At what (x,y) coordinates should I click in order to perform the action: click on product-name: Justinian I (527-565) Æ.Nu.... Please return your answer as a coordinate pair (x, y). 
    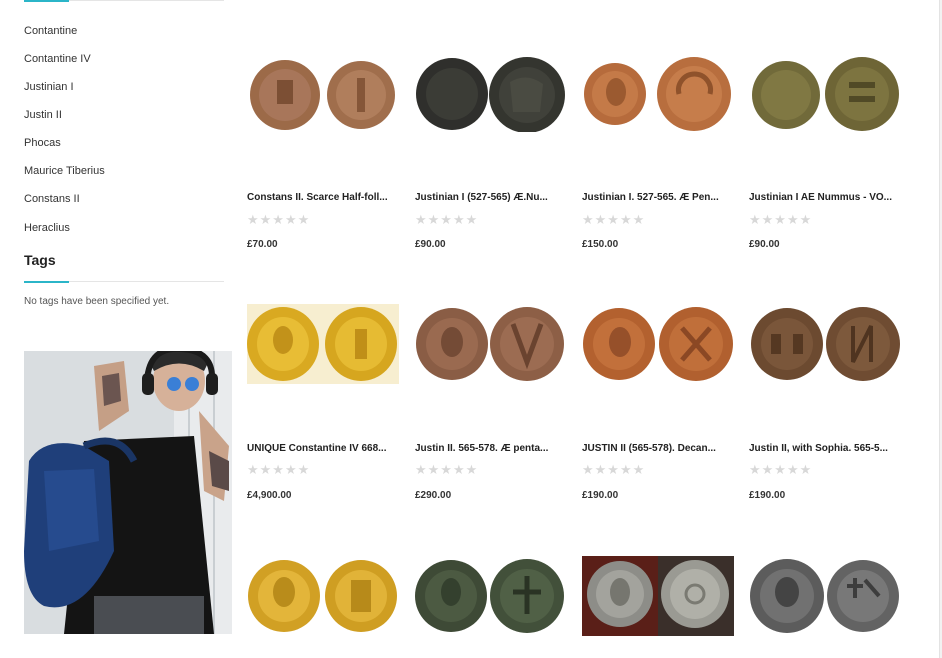
    Looking at the image, I should click on (492, 197).